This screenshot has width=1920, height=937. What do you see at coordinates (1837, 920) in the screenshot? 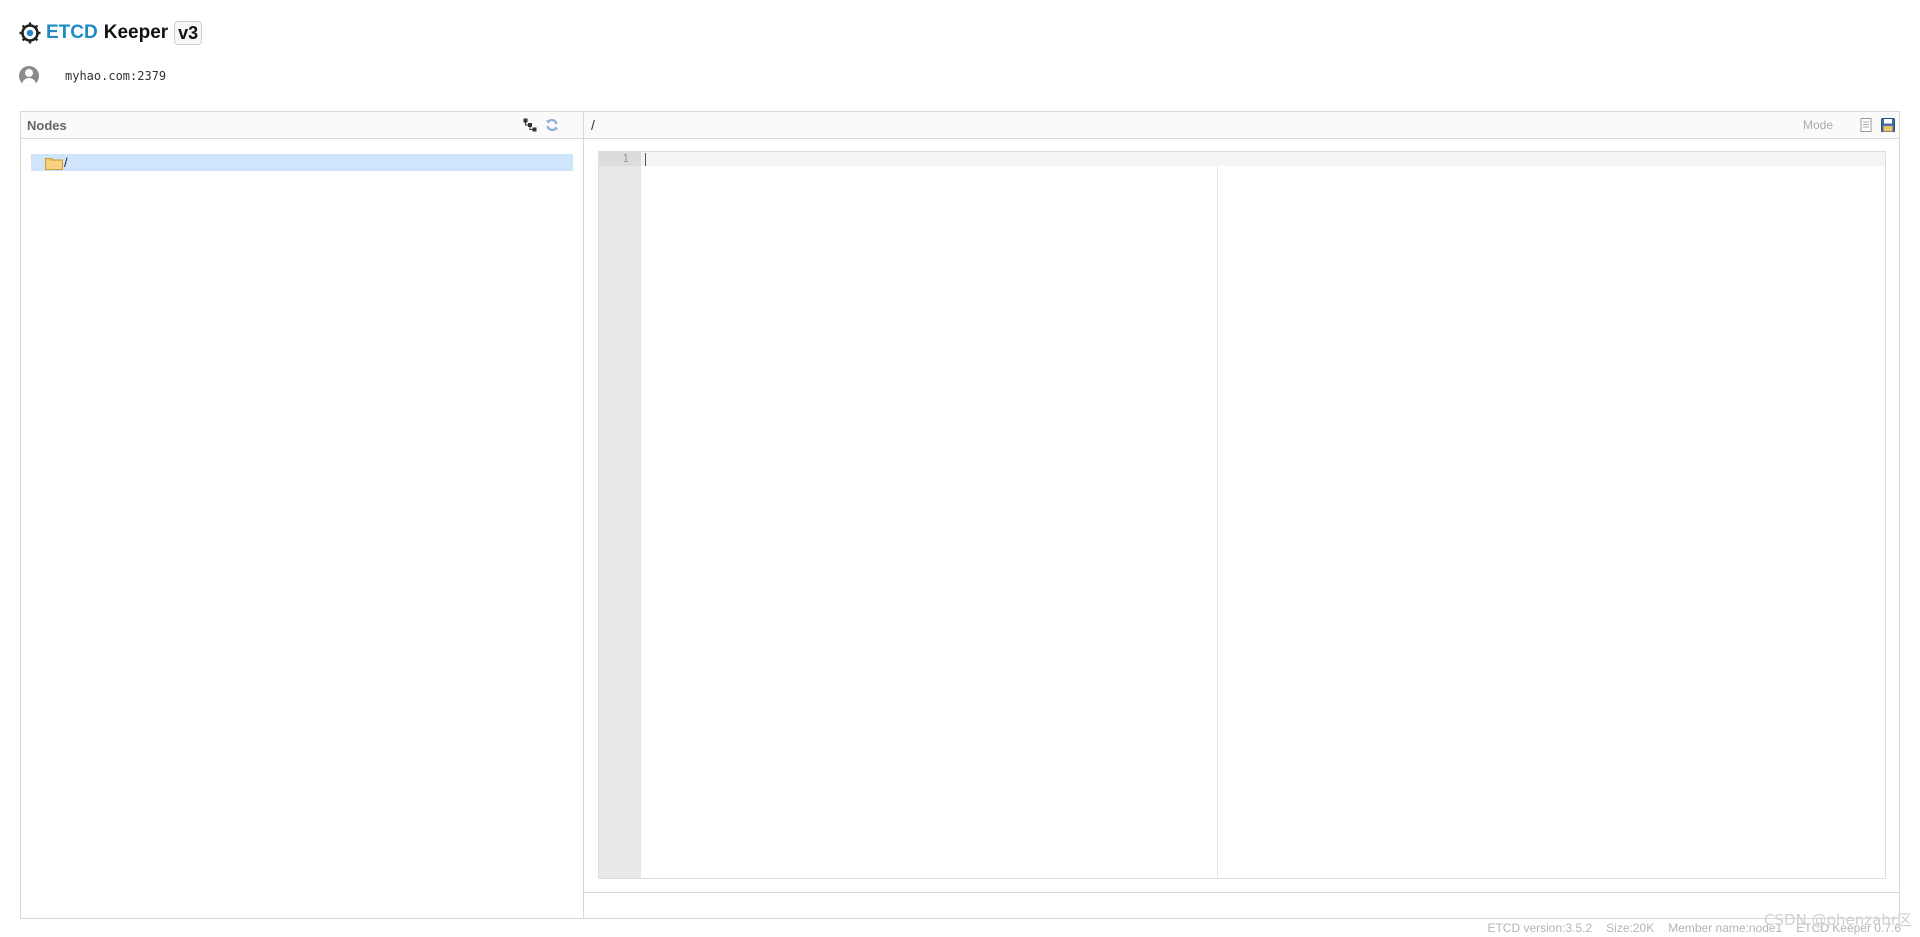
I see `watermark: CSDN @phenzahr区` at bounding box center [1837, 920].